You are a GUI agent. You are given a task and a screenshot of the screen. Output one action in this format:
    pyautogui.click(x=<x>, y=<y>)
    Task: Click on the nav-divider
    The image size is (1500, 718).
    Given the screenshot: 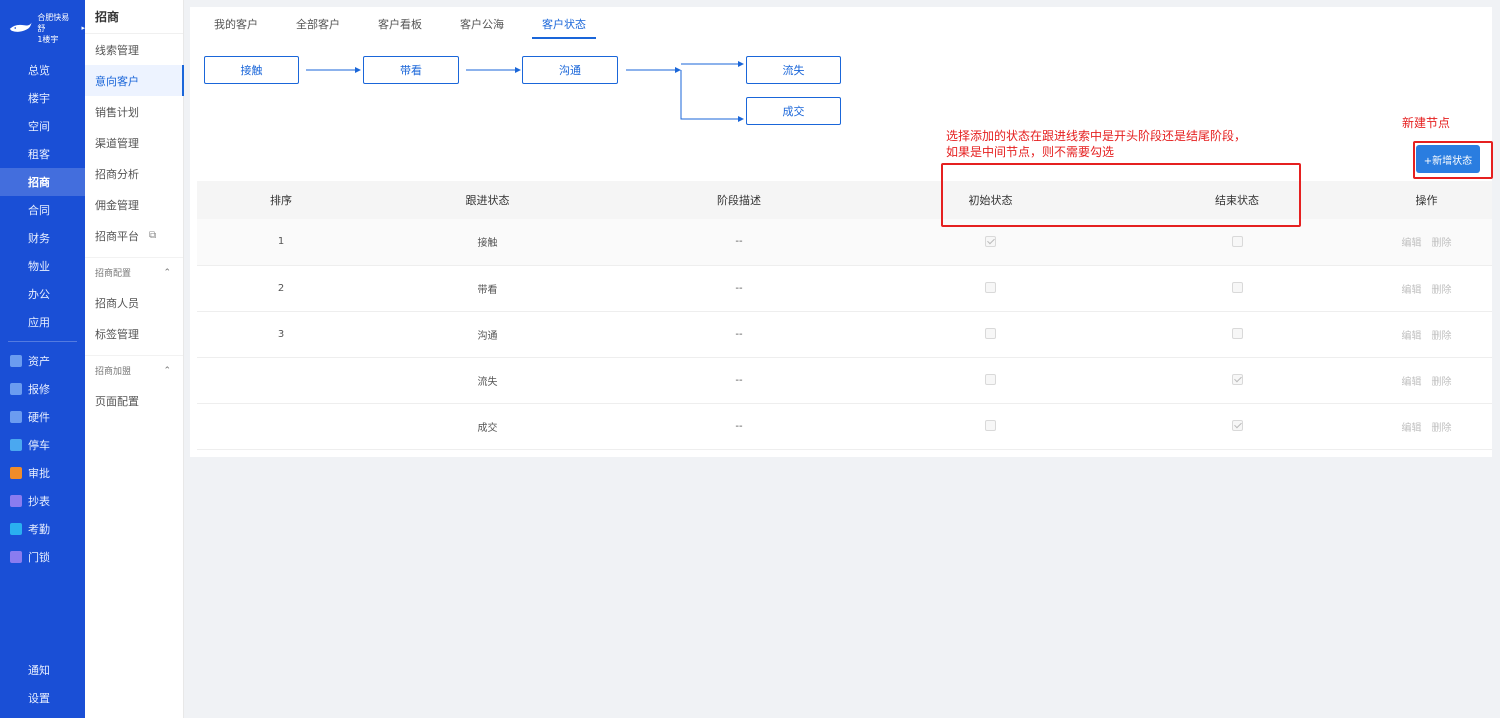 What is the action you would take?
    pyautogui.click(x=42, y=341)
    